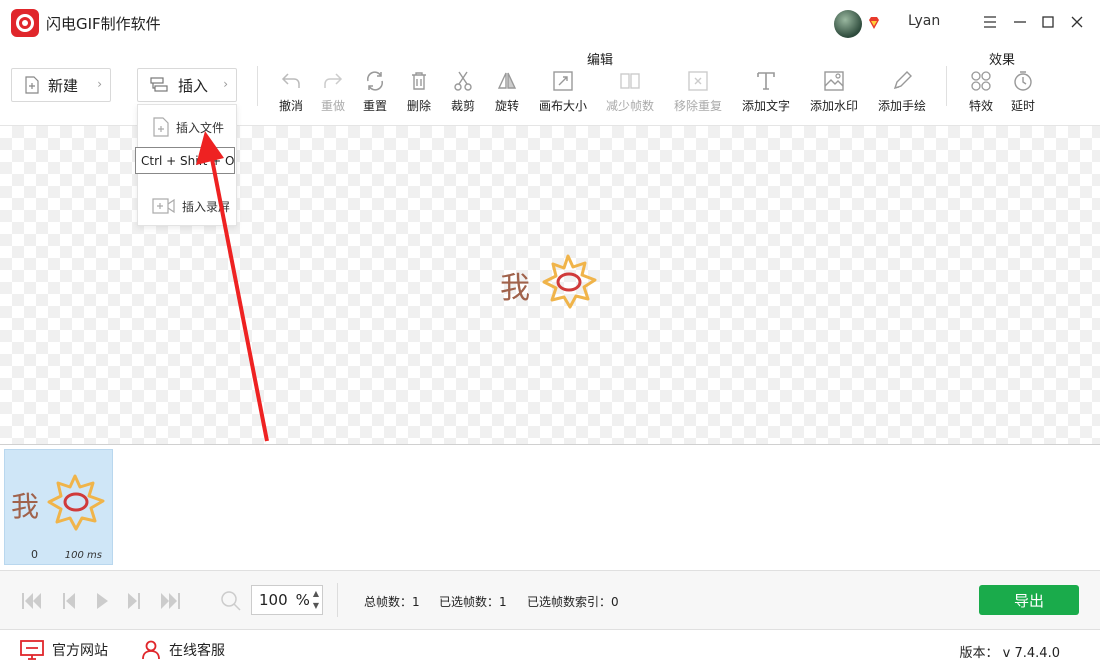 This screenshot has height=670, width=1100. I want to click on frames-icon, so click(630, 81).